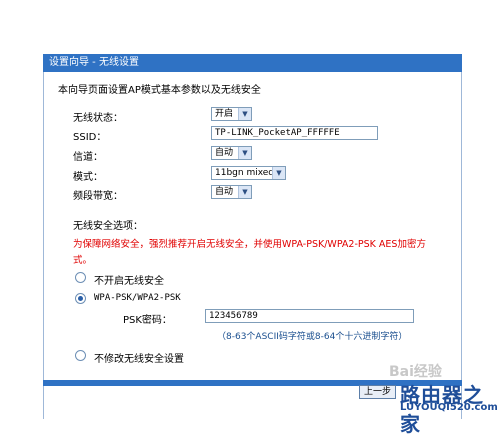 This screenshot has width=500, height=437. What do you see at coordinates (224, 114) in the screenshot?
I see `wireless-status-value: 开启` at bounding box center [224, 114].